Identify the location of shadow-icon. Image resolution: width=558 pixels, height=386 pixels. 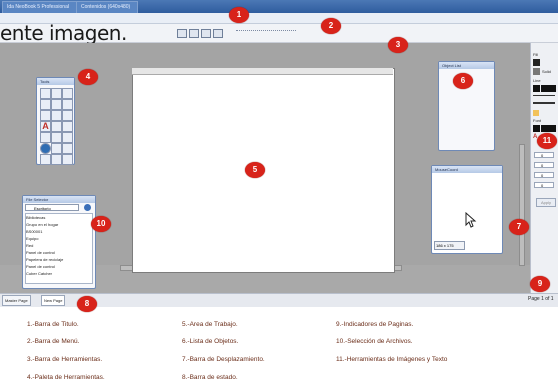
(536, 113).